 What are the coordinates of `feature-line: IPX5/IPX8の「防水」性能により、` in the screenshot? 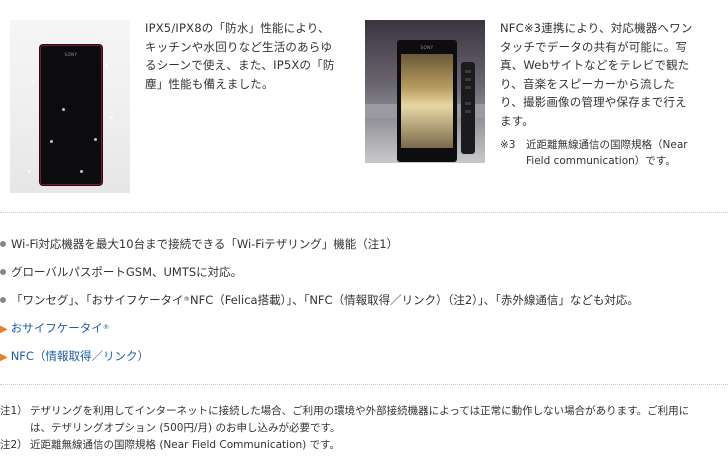 It's located at (237, 28).